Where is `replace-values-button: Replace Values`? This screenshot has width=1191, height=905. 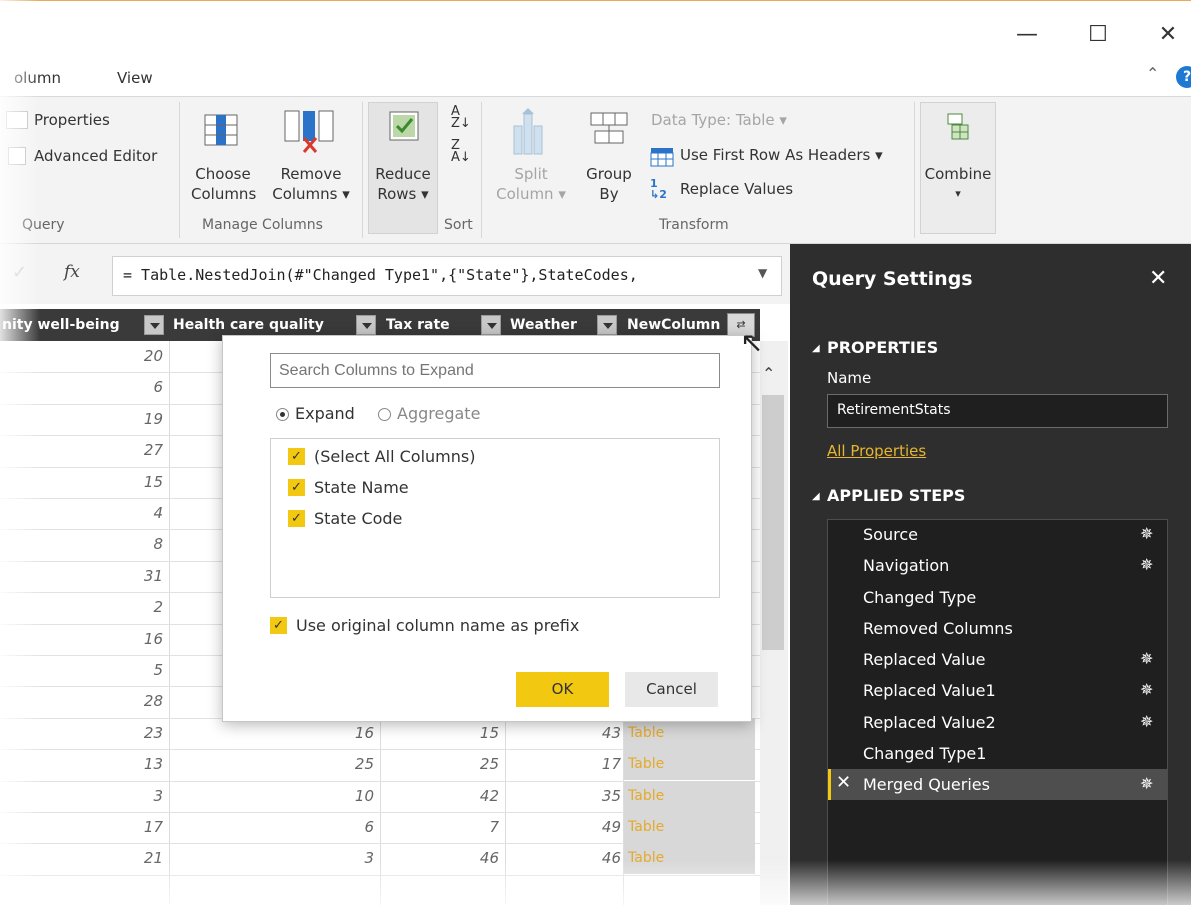 replace-values-button: Replace Values is located at coordinates (736, 189).